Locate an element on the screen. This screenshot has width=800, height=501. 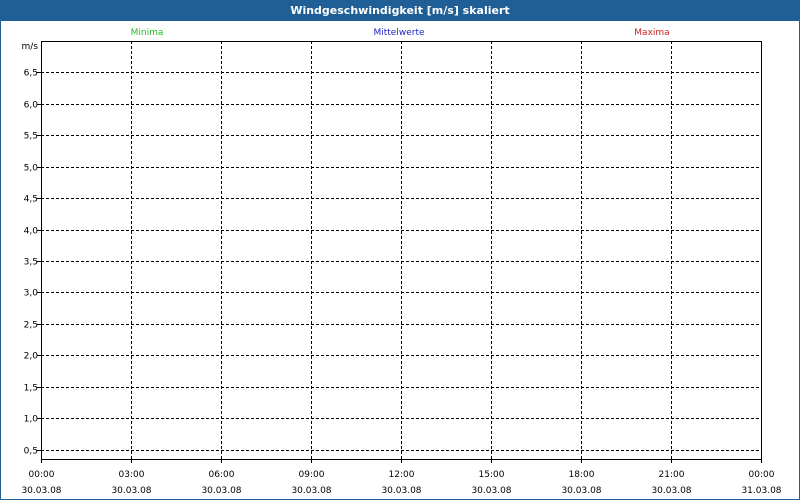
y-tick-label: 5,5 is located at coordinates (31, 137).